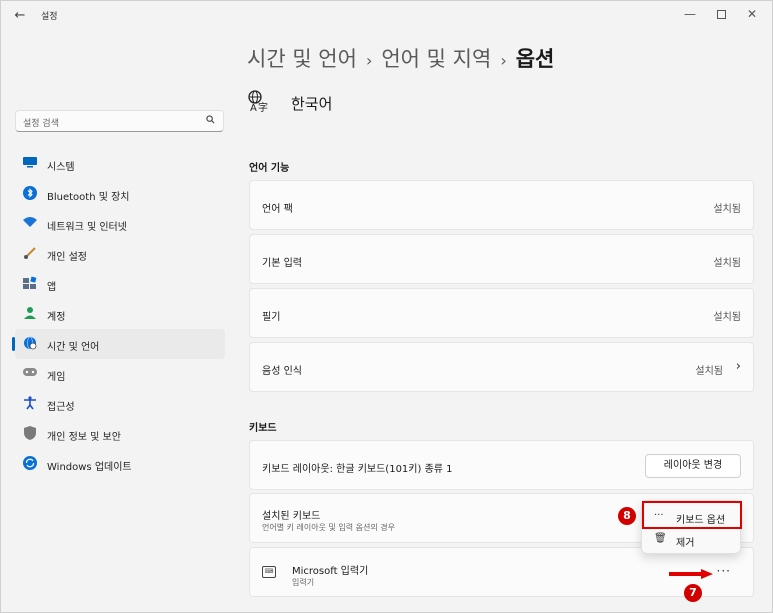  What do you see at coordinates (61, 407) in the screenshot?
I see `sidebar-item-label: 접근성` at bounding box center [61, 407].